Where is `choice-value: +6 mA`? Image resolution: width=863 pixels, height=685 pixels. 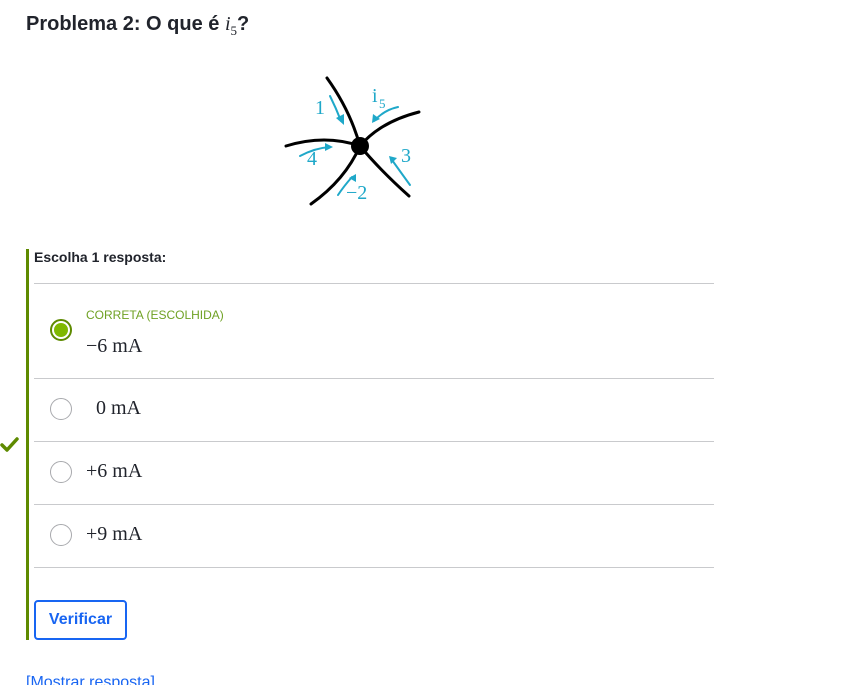
choice-value: +6 mA is located at coordinates (114, 471).